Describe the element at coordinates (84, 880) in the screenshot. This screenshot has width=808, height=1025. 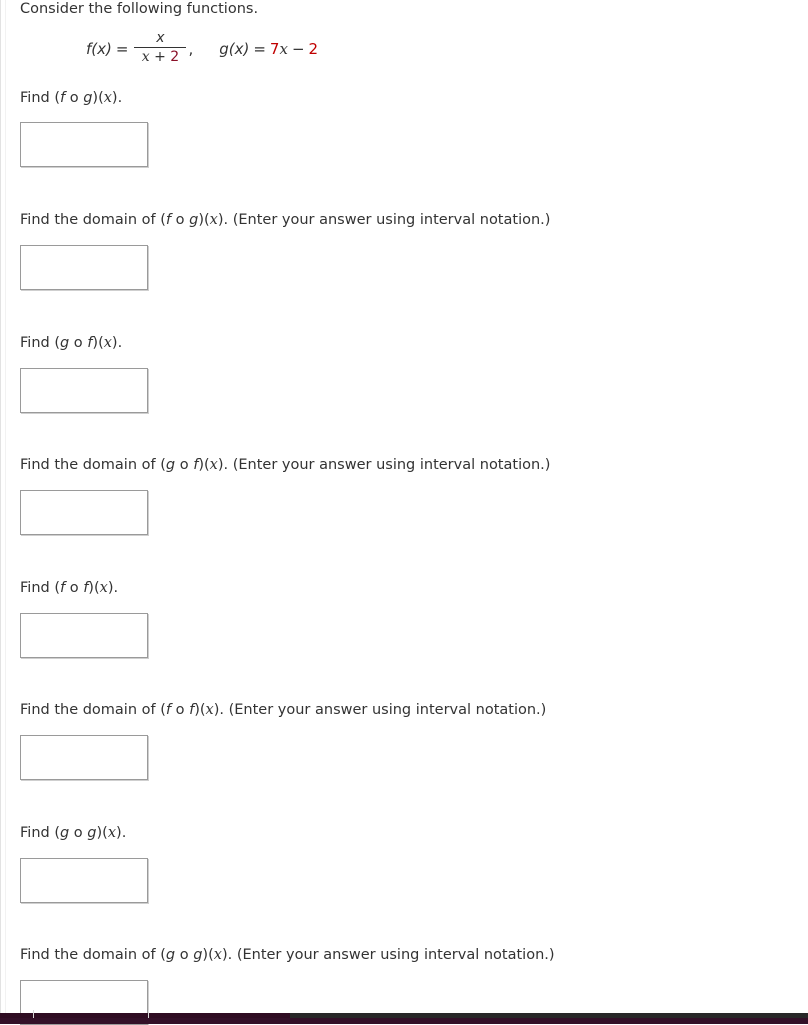
I see `answer-input-gog` at that location.